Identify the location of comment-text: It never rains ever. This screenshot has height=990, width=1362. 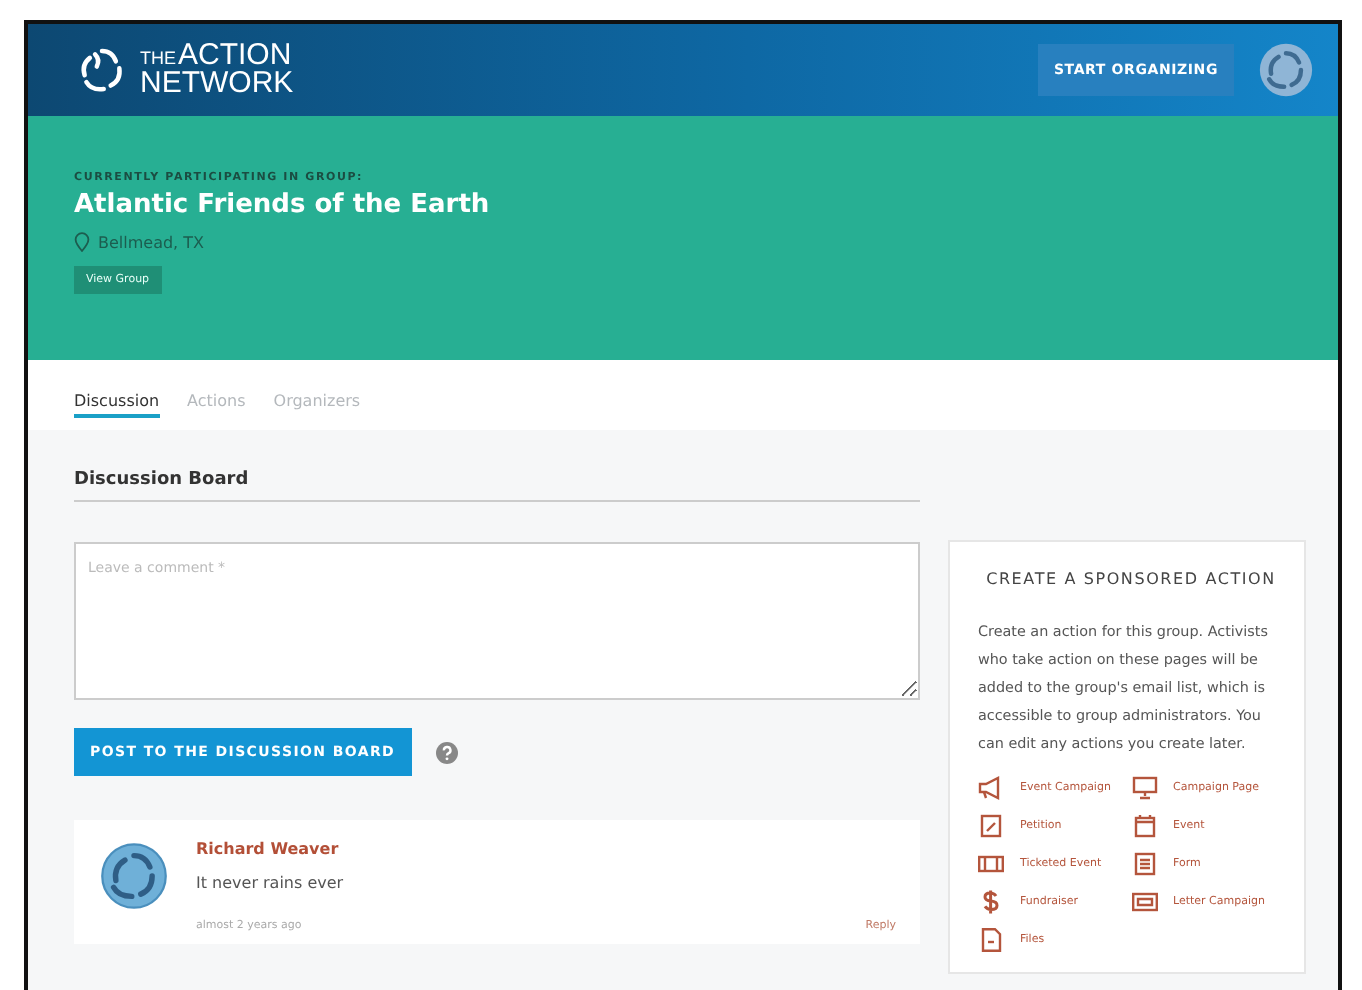
(271, 883).